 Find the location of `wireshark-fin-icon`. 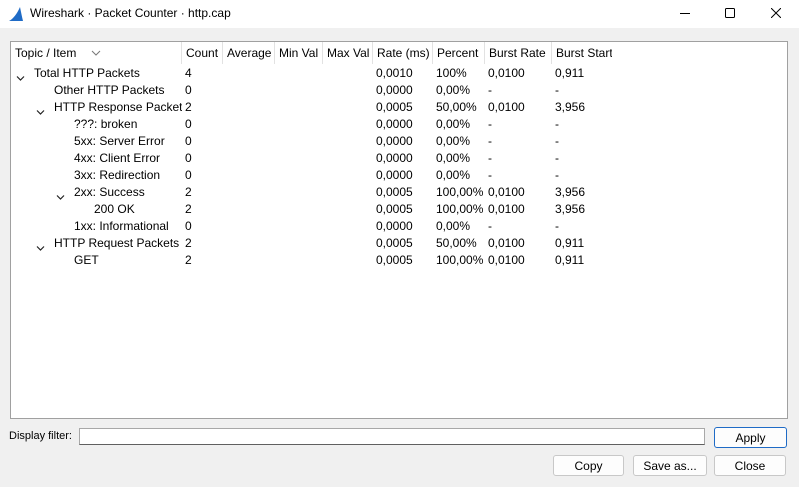

wireshark-fin-icon is located at coordinates (16, 14).